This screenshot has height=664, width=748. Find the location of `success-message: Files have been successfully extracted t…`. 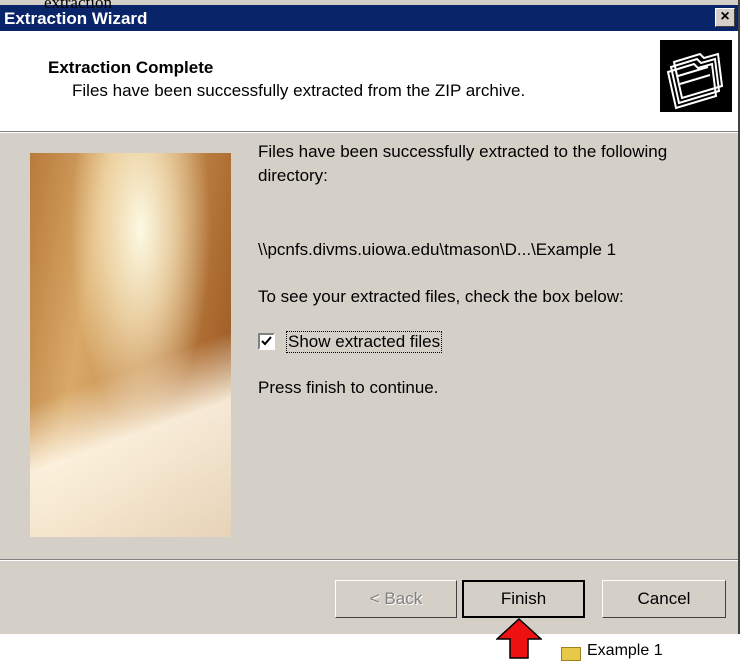

success-message: Files have been successfully extracted t… is located at coordinates (463, 163).